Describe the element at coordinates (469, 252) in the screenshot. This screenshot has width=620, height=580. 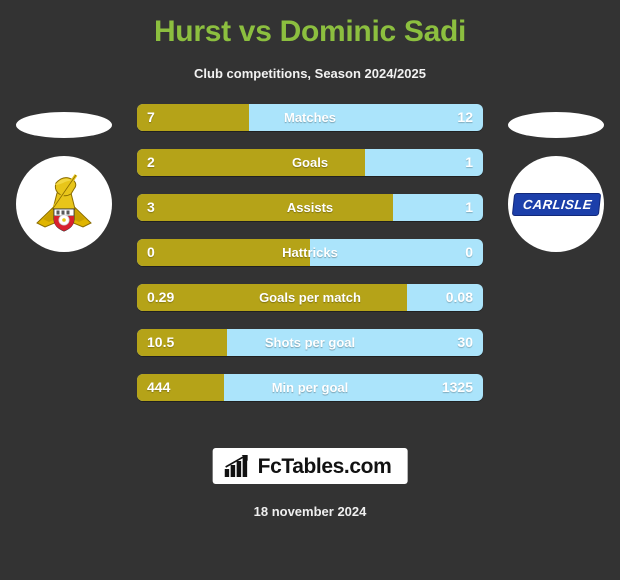
I see `right-value: 0` at that location.